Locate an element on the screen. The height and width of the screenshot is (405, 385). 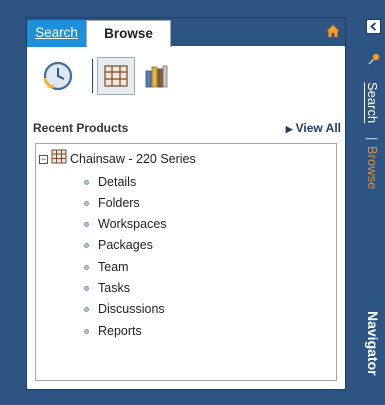
tree-item-label: Reports is located at coordinates (120, 331).